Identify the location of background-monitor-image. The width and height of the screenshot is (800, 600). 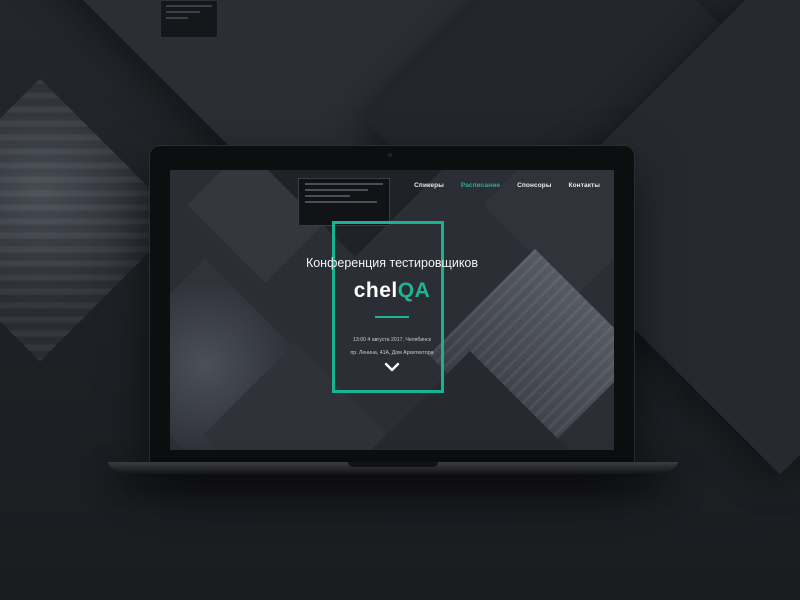
(189, 19).